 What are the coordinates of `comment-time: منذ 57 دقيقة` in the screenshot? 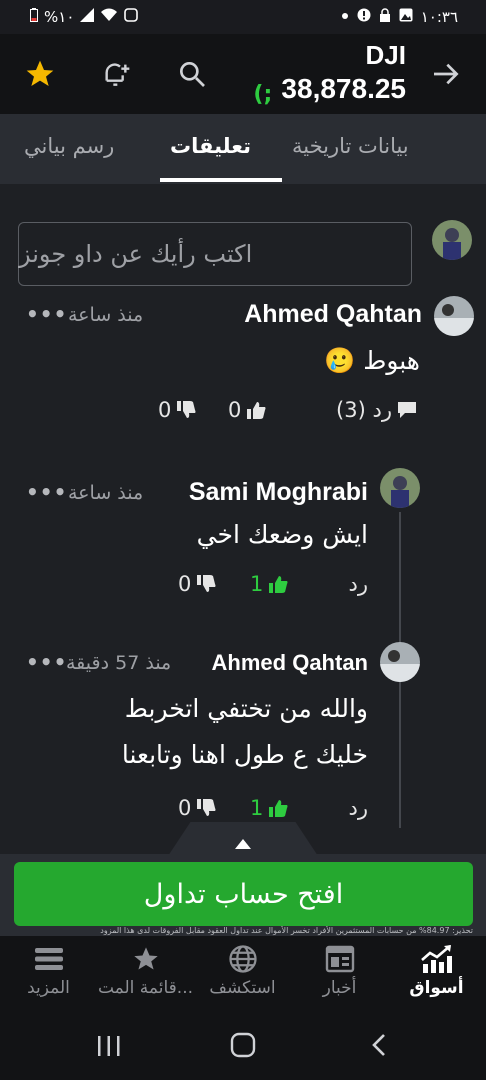 It's located at (119, 663).